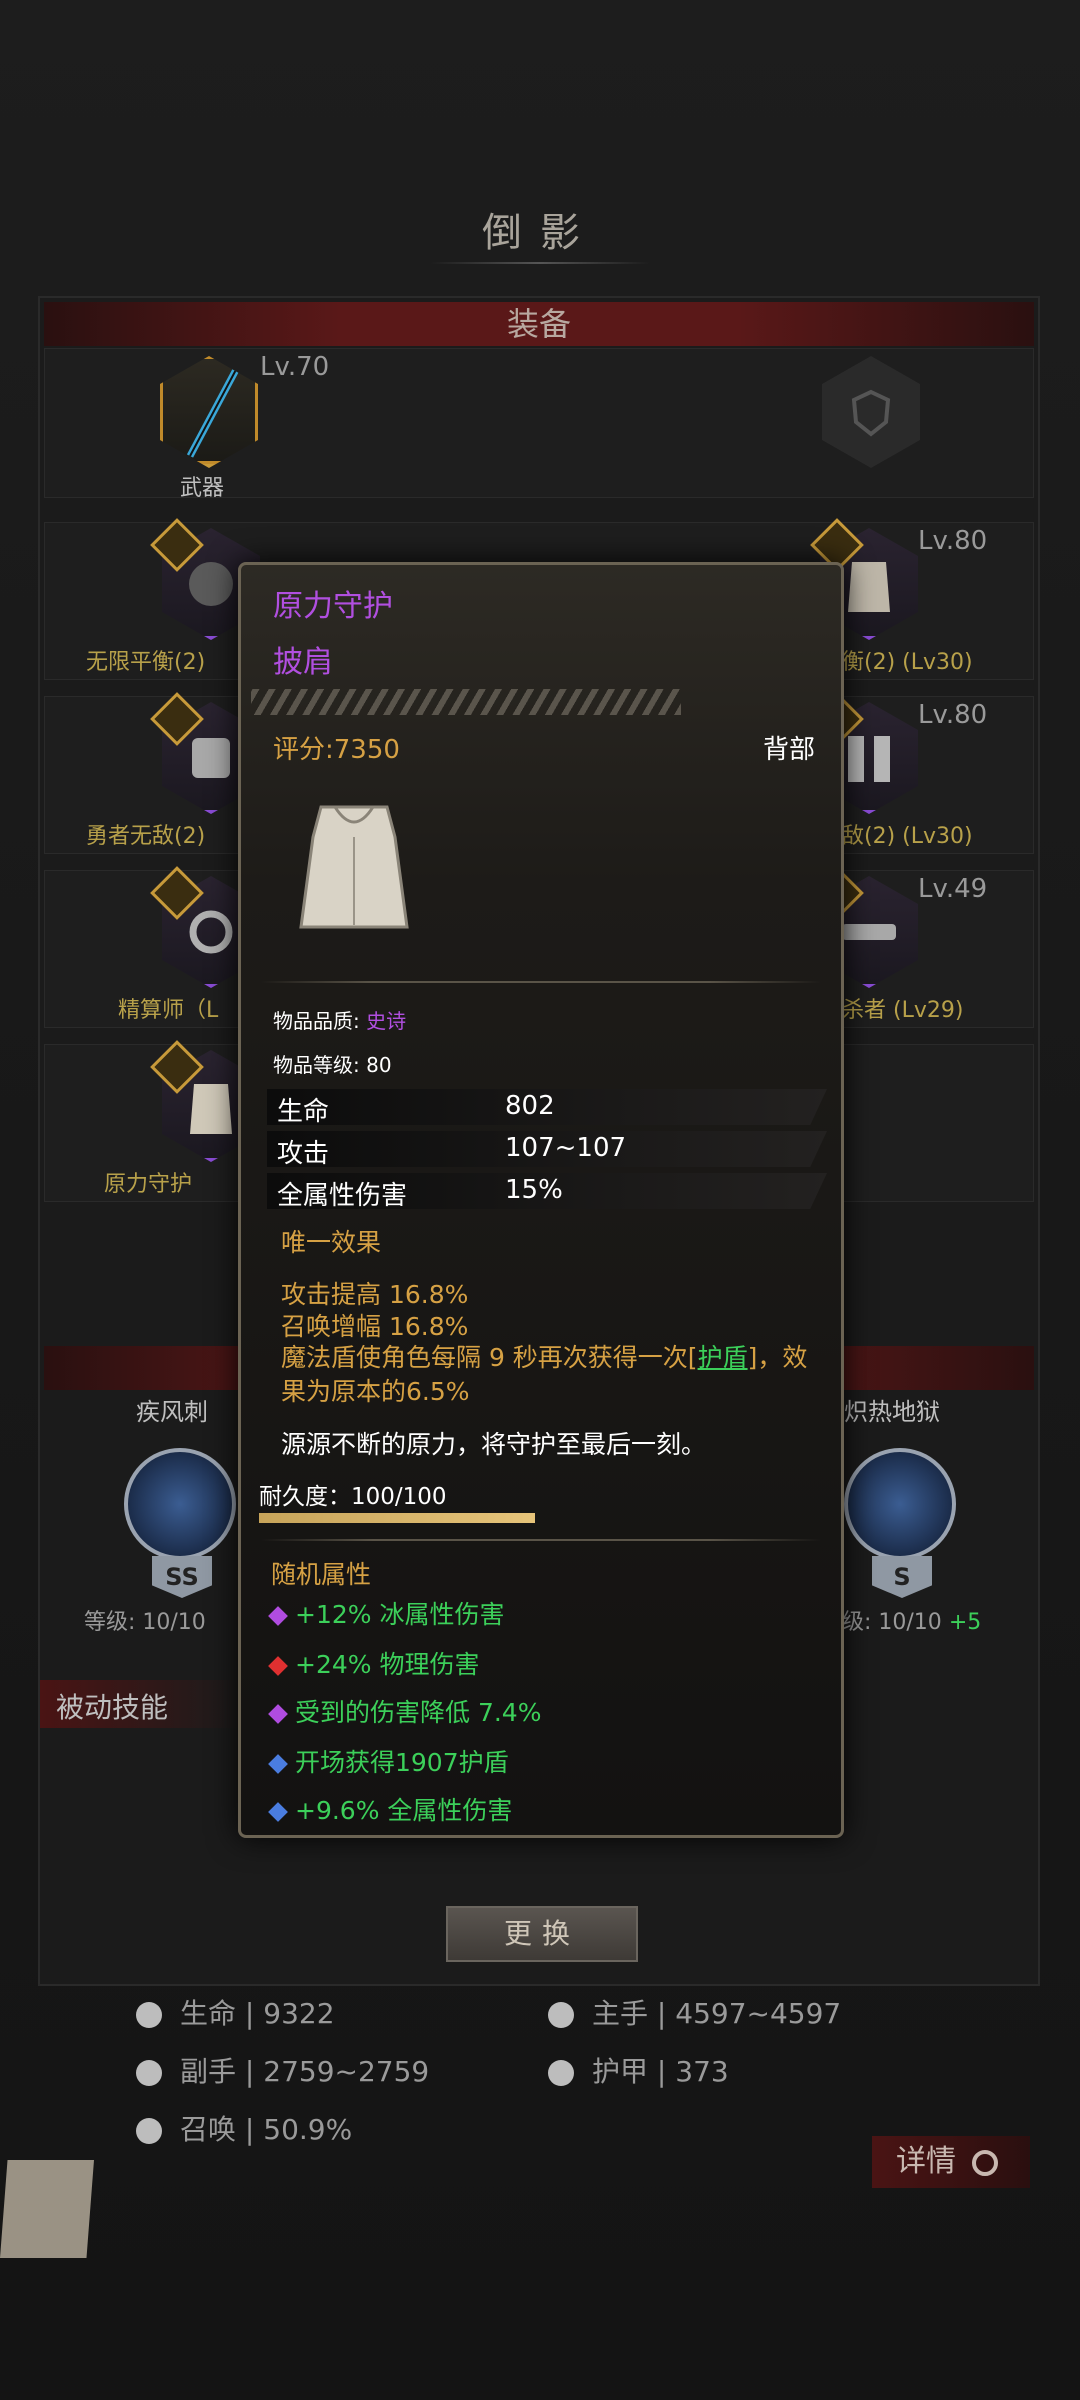 The image size is (1080, 2400). What do you see at coordinates (534, 1190) in the screenshot?
I see `attribute-value: 15%` at bounding box center [534, 1190].